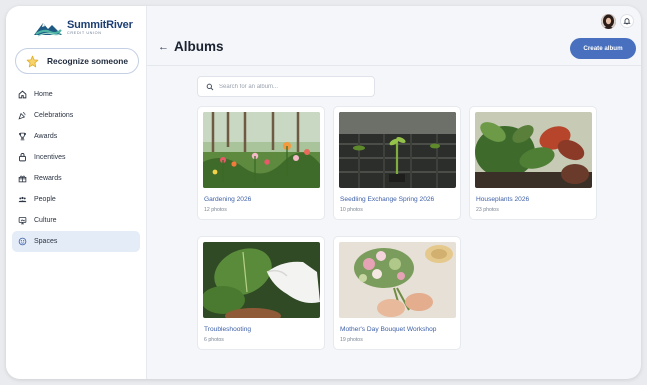 Image resolution: width=647 pixels, height=385 pixels. What do you see at coordinates (22, 136) in the screenshot?
I see `trophy-icon` at bounding box center [22, 136].